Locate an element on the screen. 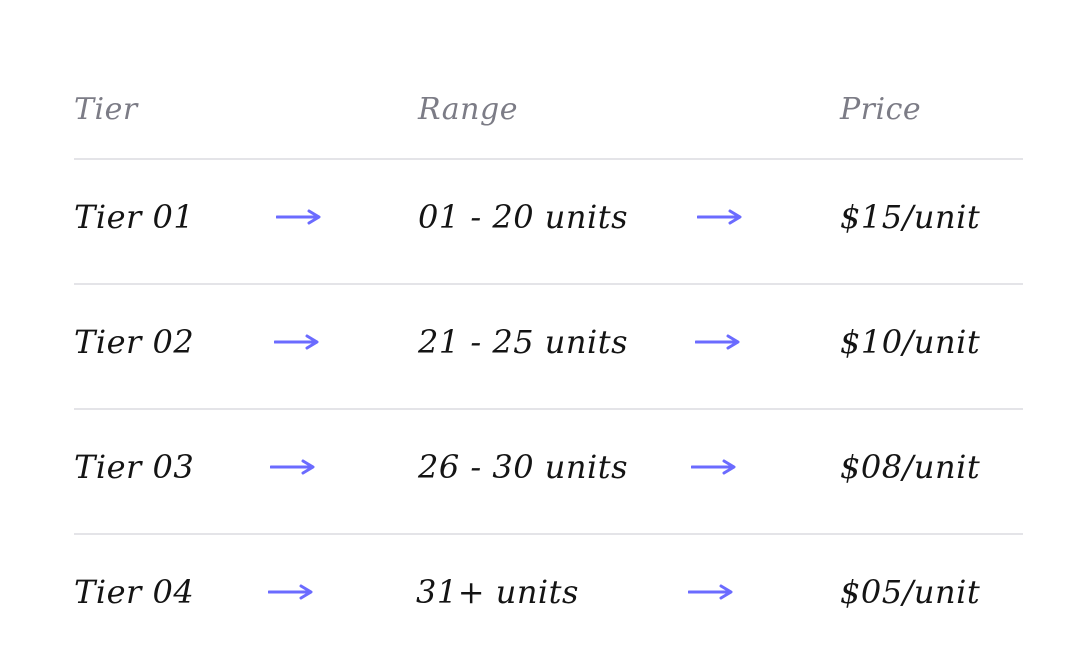 Image resolution: width=1087 pixels, height=671 pixels. range-label: 21 - 25 units is located at coordinates (523, 342).